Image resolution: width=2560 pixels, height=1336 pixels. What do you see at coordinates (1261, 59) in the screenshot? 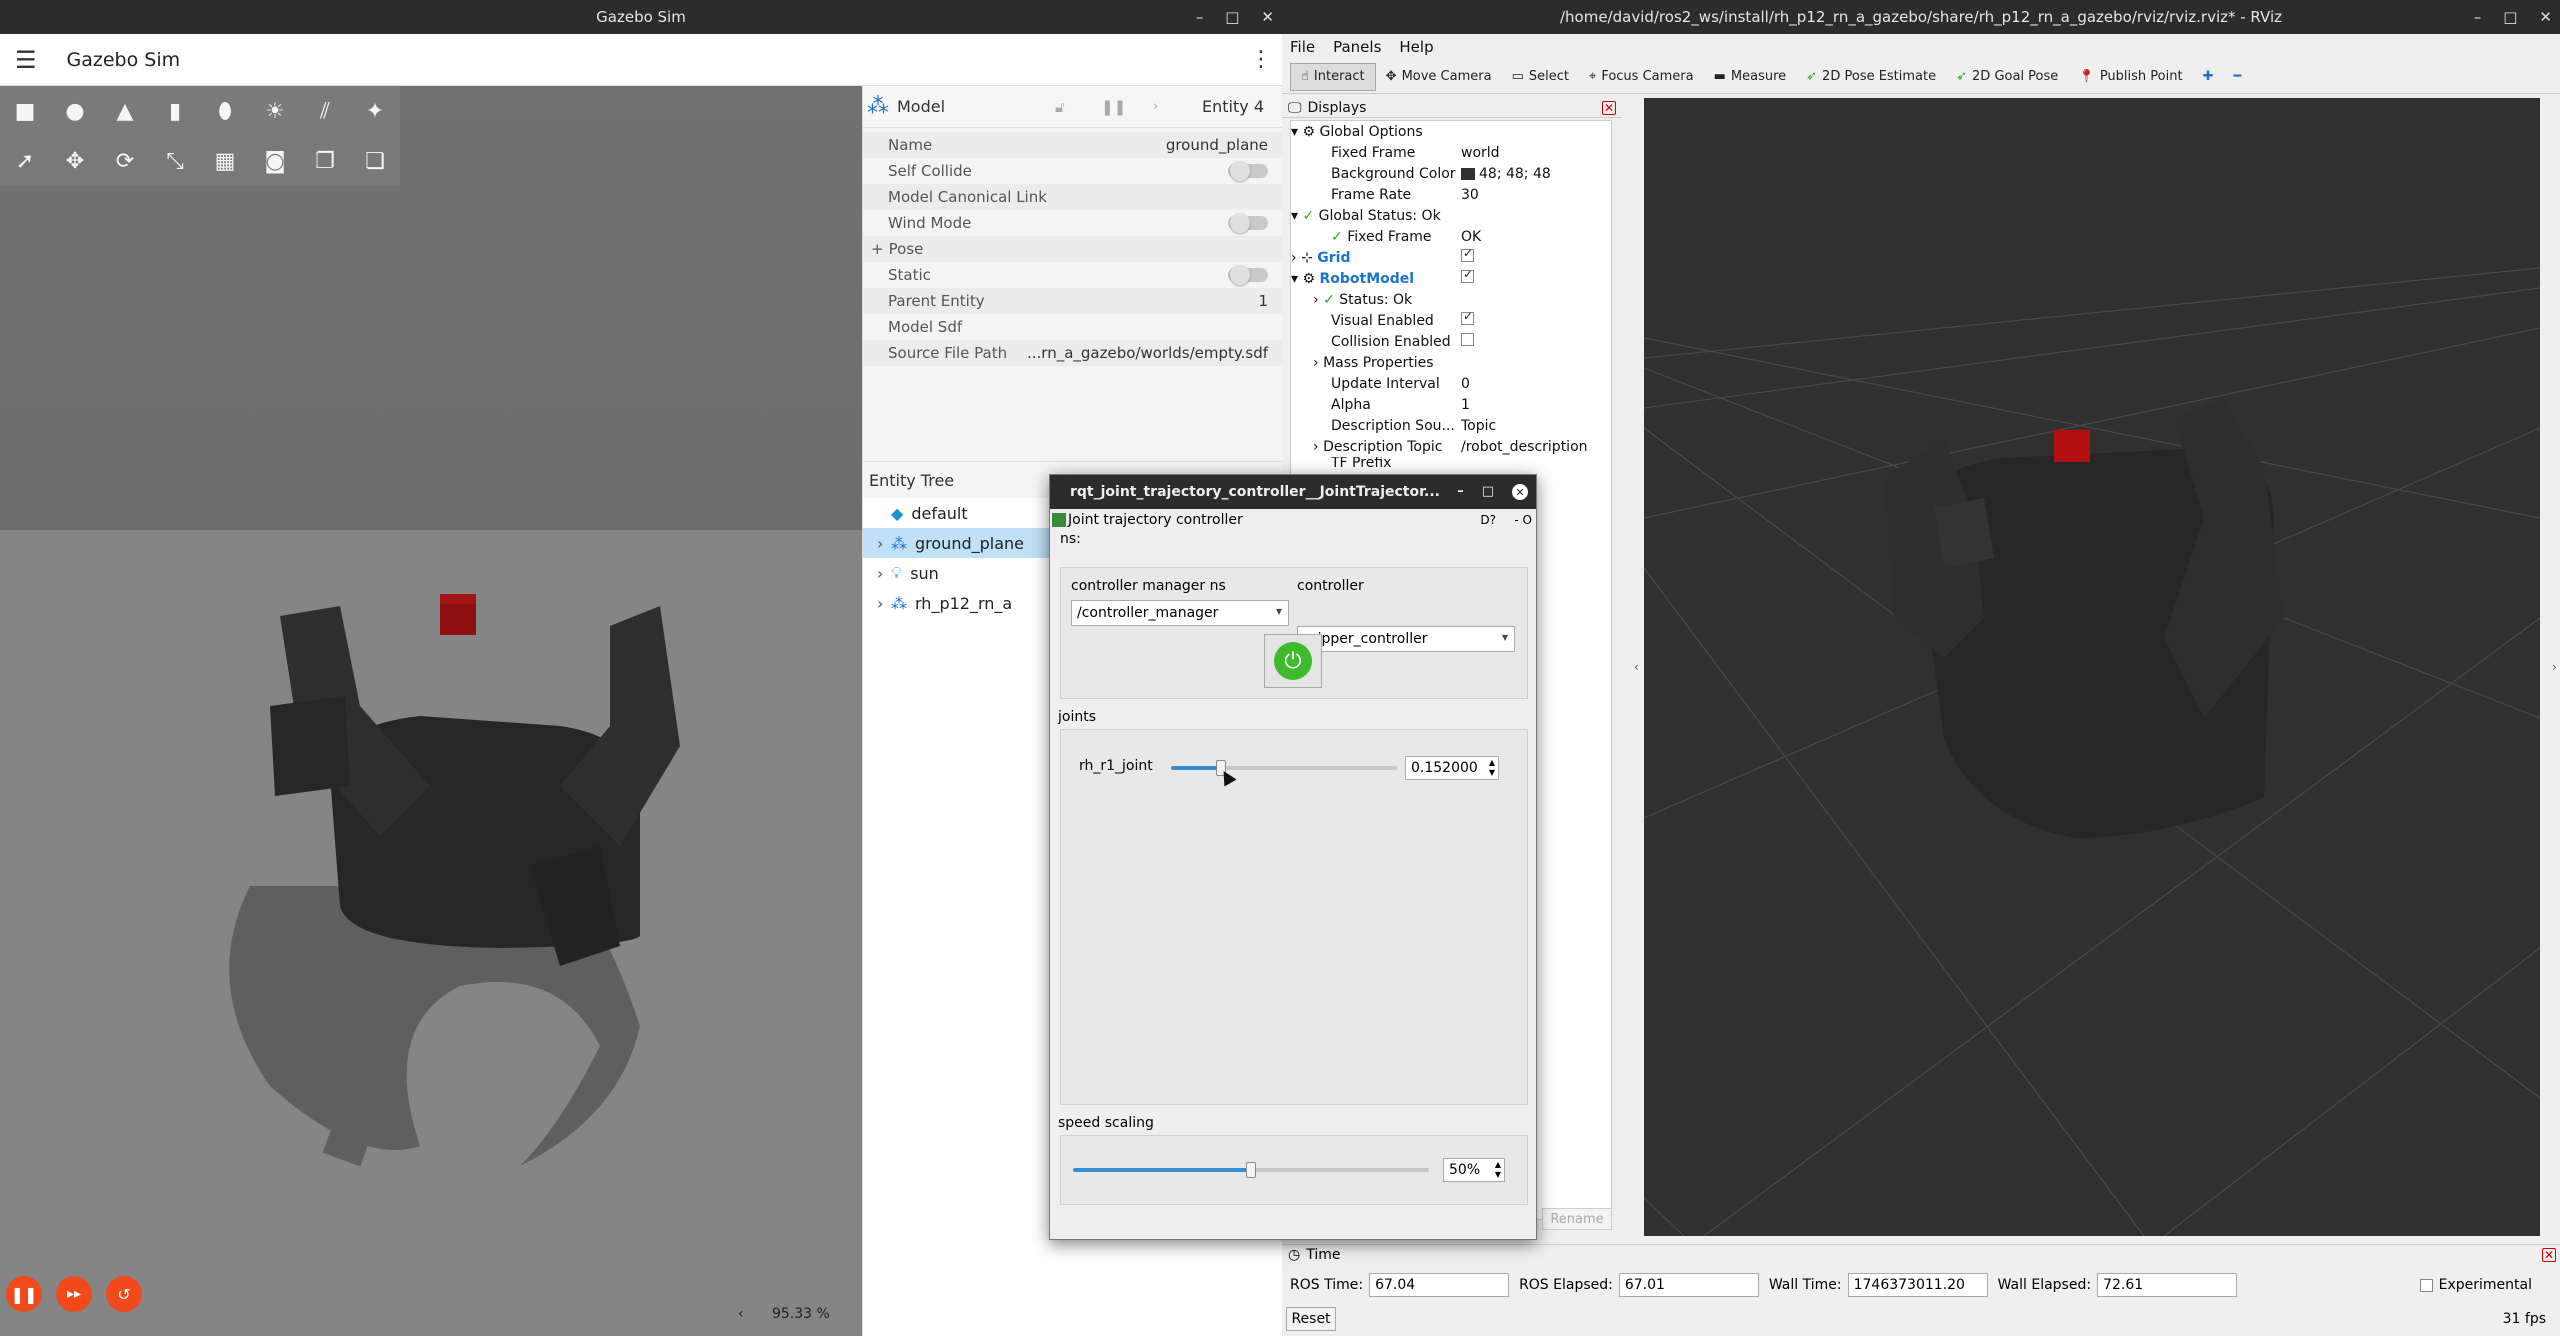
I see `kebab-menu-icon: ⋮` at bounding box center [1261, 59].